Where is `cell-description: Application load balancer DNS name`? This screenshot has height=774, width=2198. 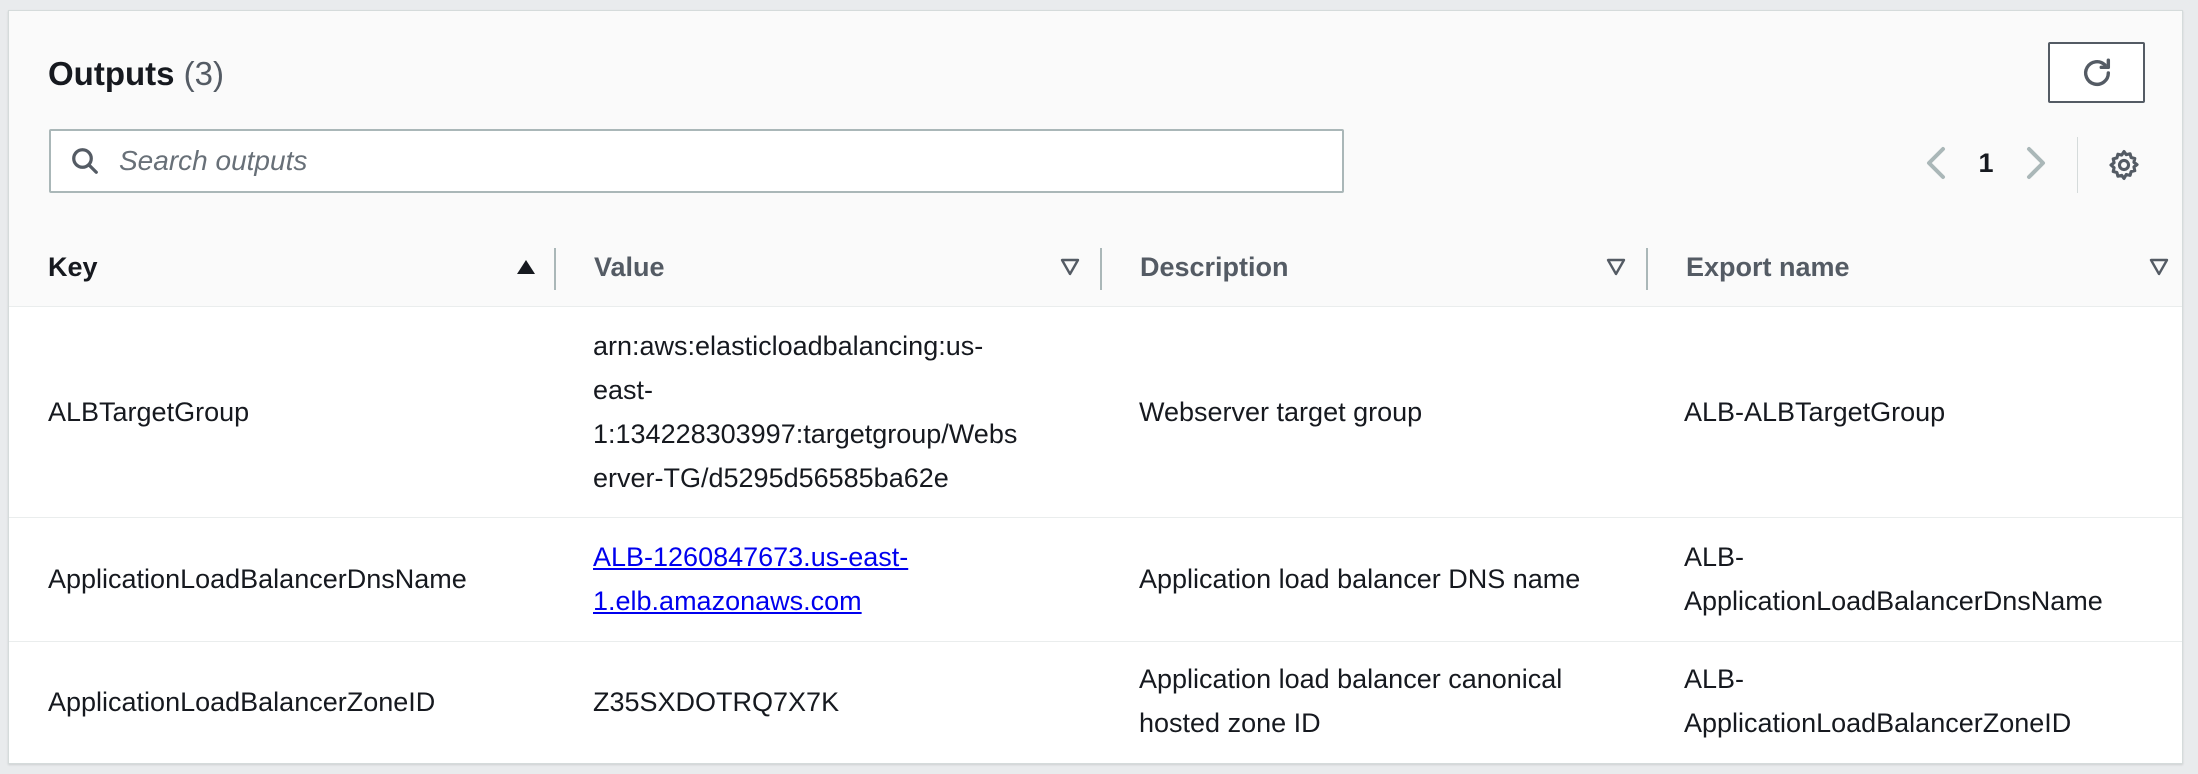
cell-description: Application load balancer DNS name is located at coordinates (1359, 579).